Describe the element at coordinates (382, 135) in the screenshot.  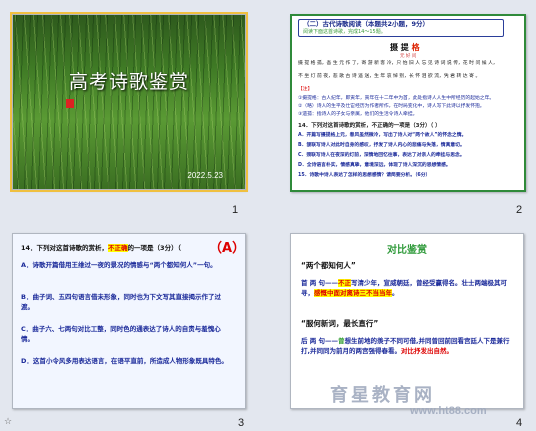
I see `option-a: A．开篇写摄提格上元，春风虽然微冷，写出了诗人对“两个故人”的怀念之情。` at that location.